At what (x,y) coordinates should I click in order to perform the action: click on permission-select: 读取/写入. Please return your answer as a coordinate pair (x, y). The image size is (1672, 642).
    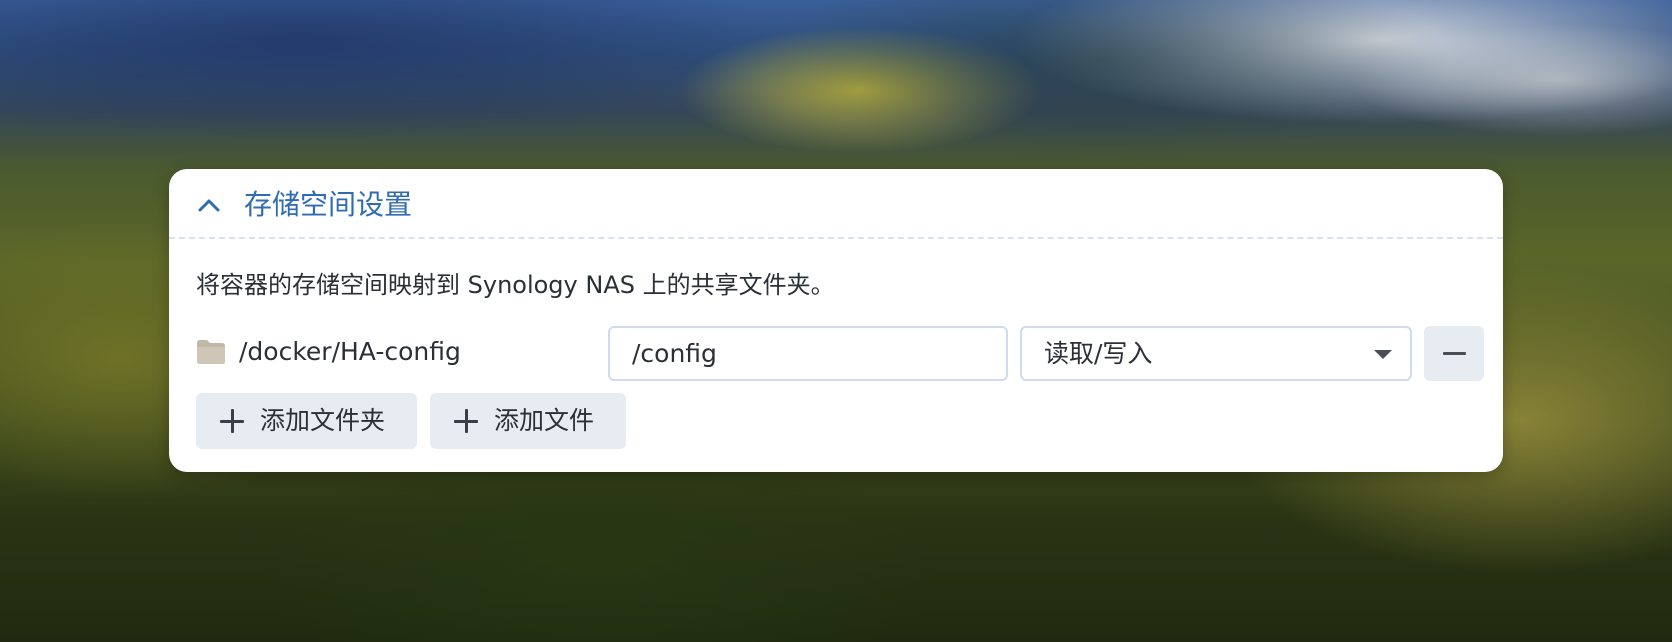
    Looking at the image, I should click on (1216, 353).